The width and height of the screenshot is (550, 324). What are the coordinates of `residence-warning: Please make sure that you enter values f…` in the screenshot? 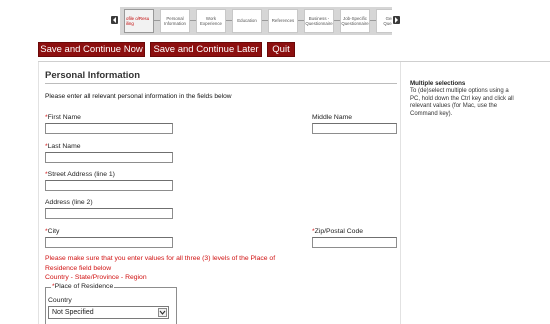 It's located at (170, 268).